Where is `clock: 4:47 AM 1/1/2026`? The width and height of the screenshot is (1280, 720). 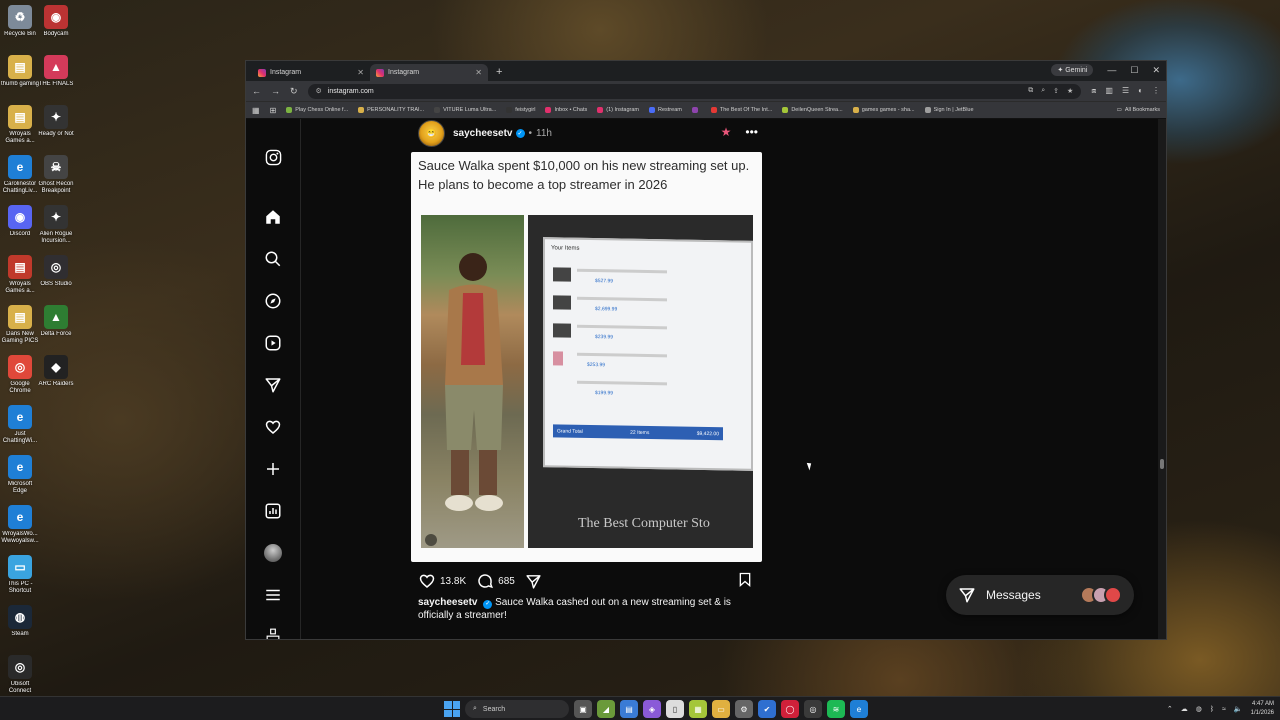
clock: 4:47 AM 1/1/2026 is located at coordinates (1262, 709).